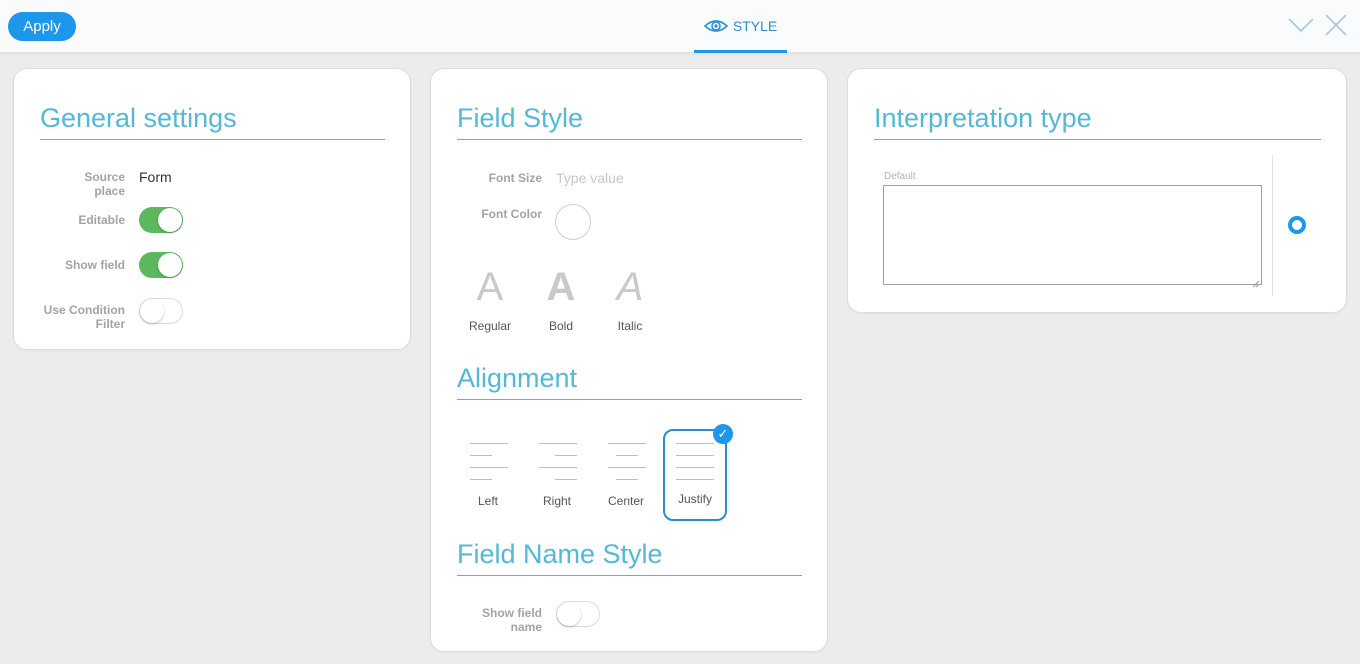 The width and height of the screenshot is (1360, 664). I want to click on font-bold-label: Bold, so click(561, 326).